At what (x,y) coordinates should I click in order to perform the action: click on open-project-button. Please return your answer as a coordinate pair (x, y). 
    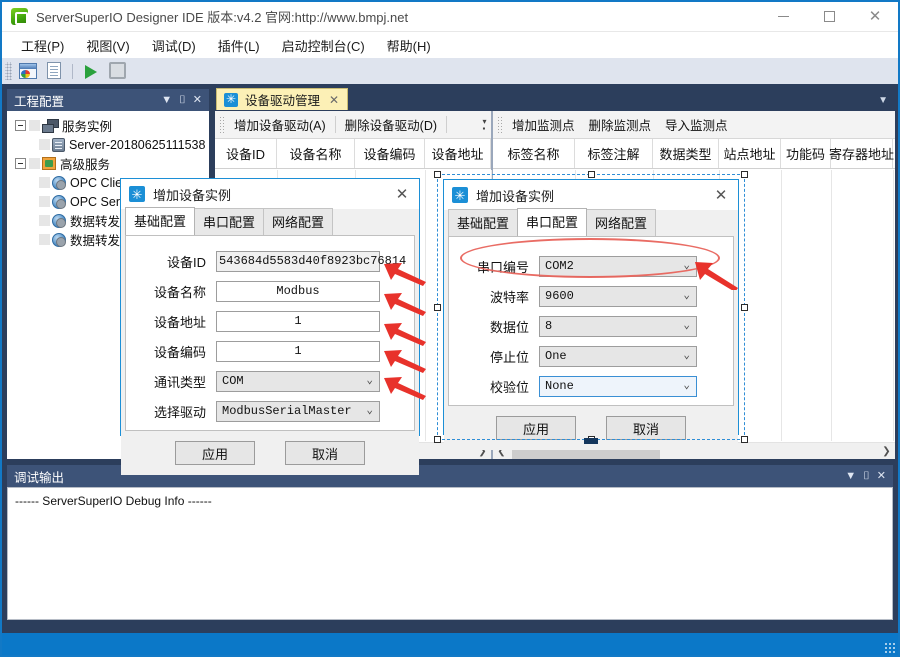
    Looking at the image, I should click on (28, 71).